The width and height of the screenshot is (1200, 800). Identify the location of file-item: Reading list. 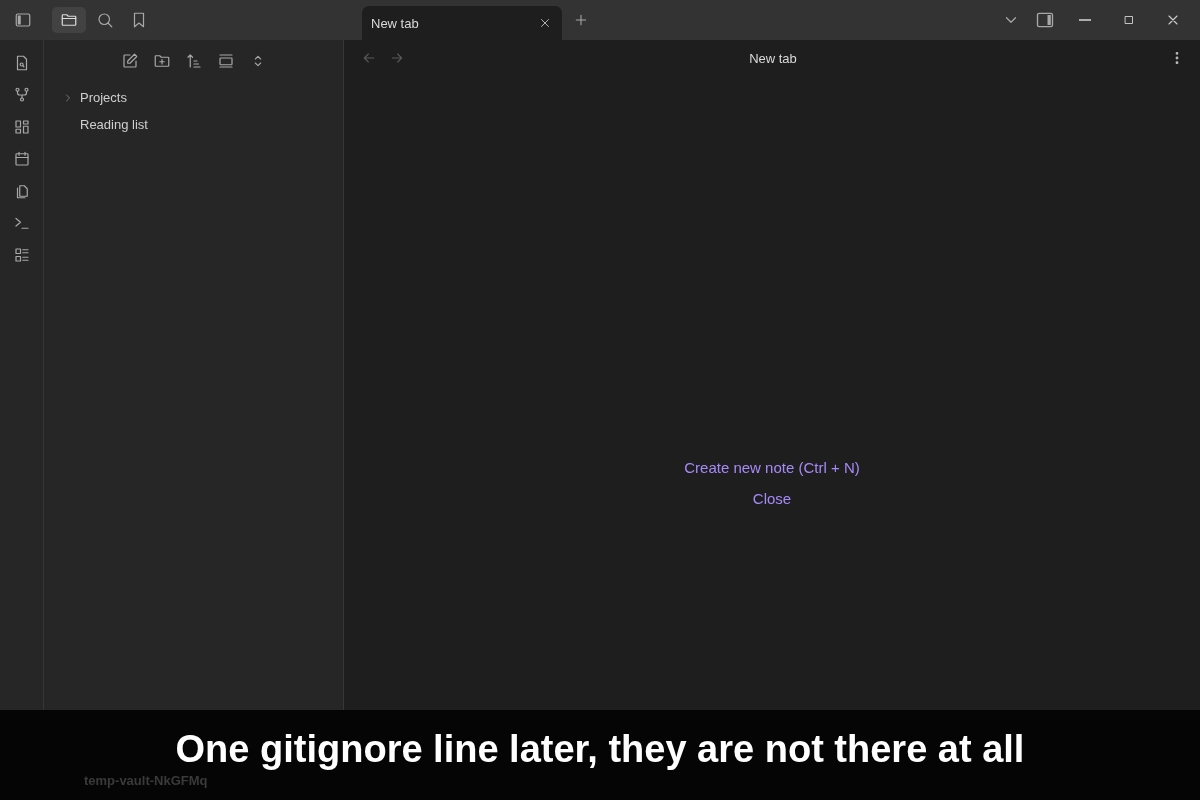
(114, 124).